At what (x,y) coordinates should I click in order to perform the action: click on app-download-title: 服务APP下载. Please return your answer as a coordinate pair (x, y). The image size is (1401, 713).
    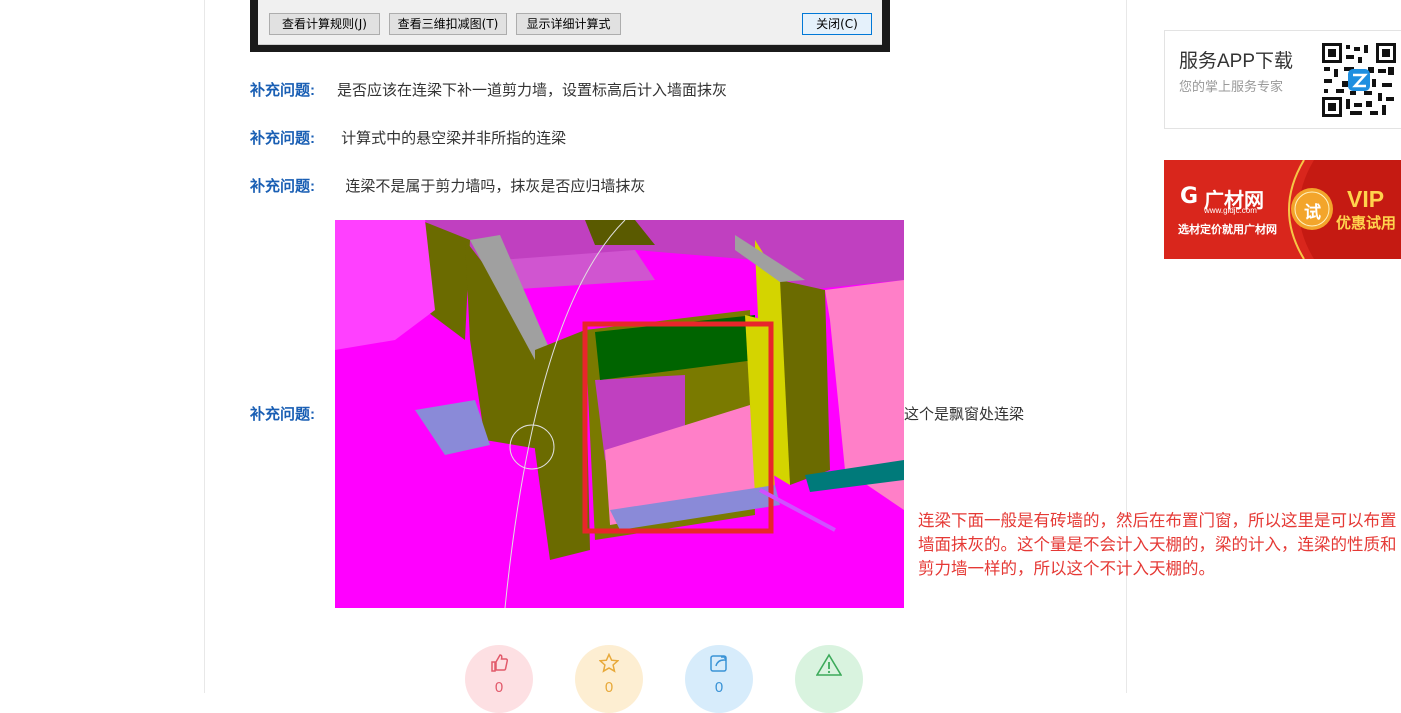
    Looking at the image, I should click on (1236, 61).